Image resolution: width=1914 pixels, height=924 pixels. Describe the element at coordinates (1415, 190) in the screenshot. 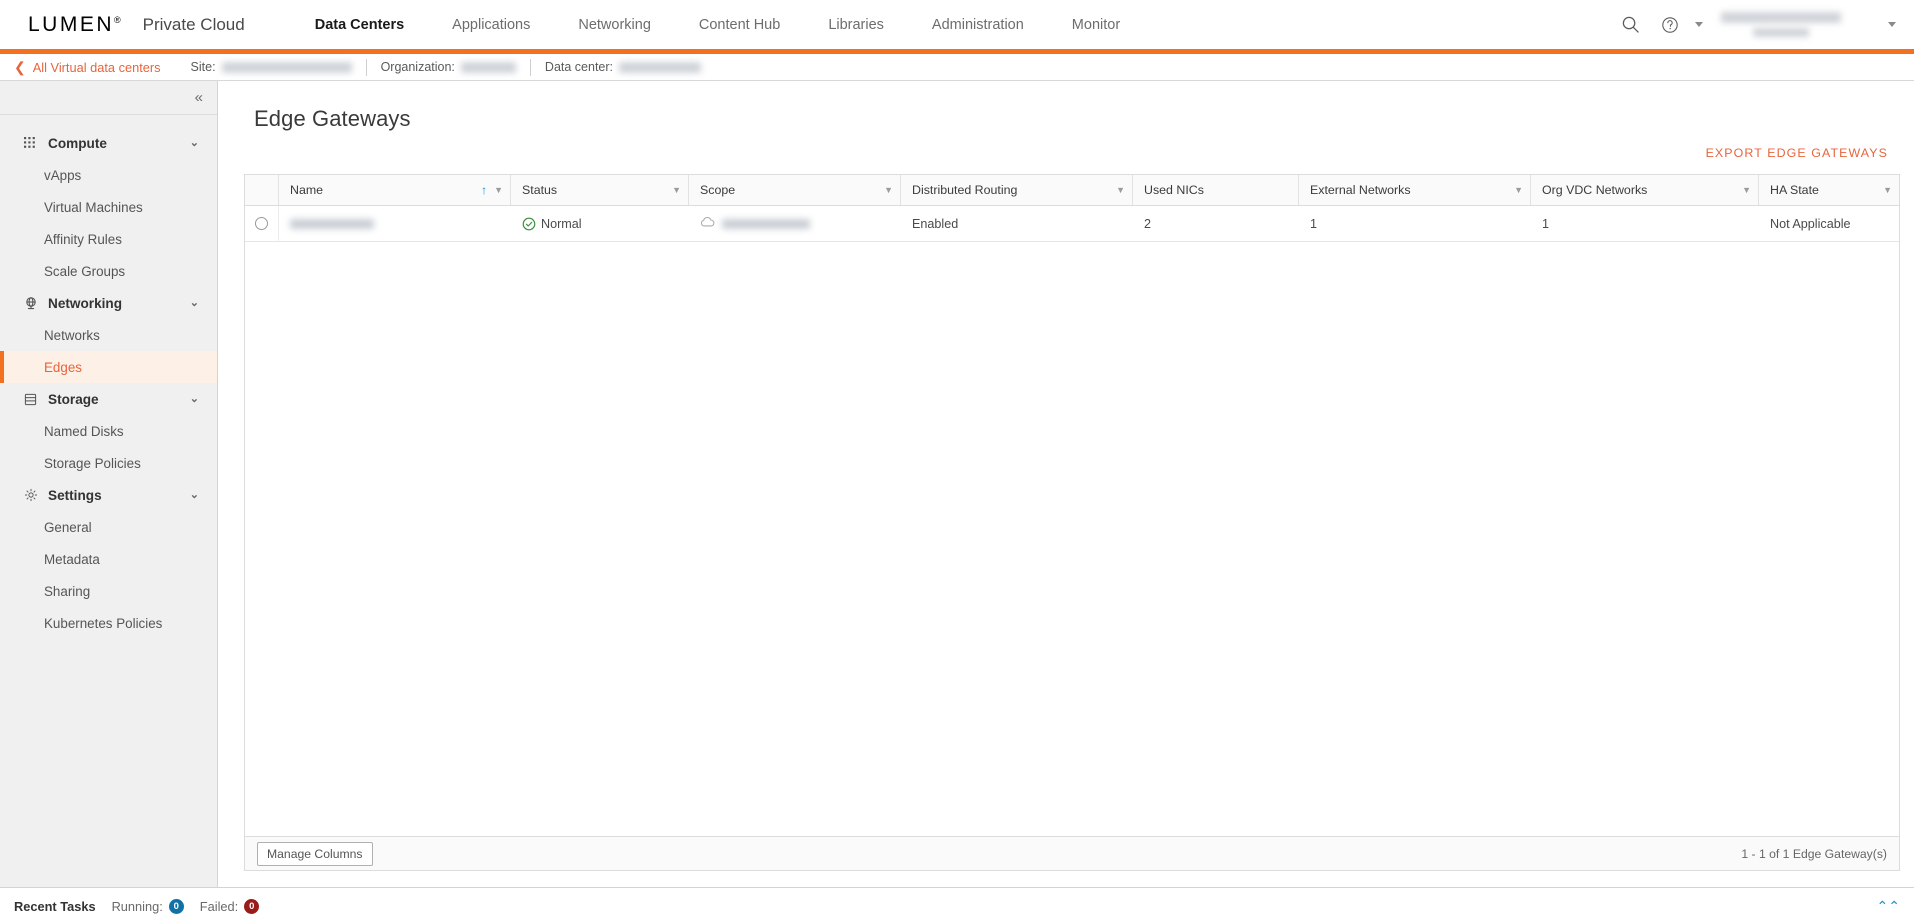

I see `table-header-external-networks: External Networks ▼` at that location.